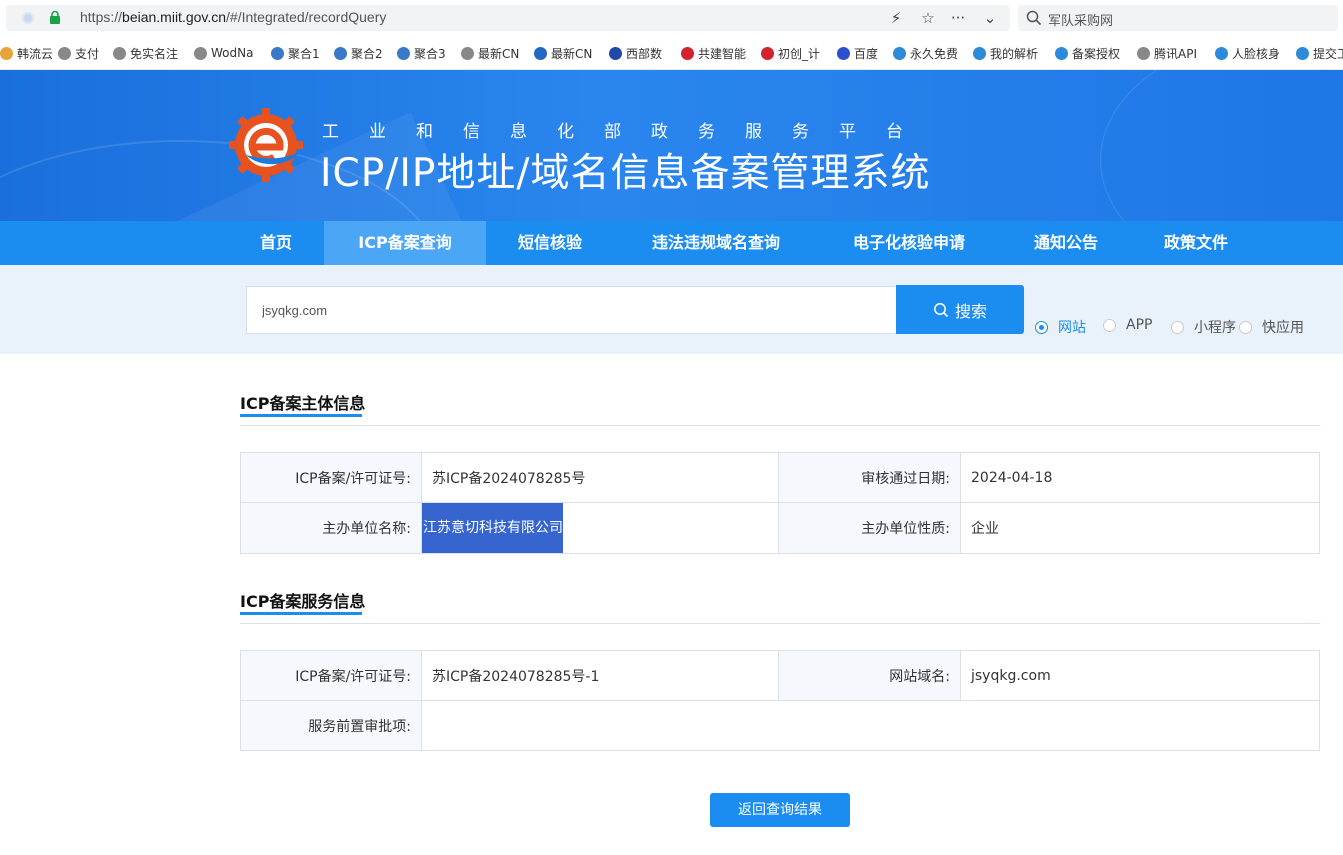 This screenshot has width=1343, height=855. What do you see at coordinates (958, 18) in the screenshot?
I see `more-icon: ···` at bounding box center [958, 18].